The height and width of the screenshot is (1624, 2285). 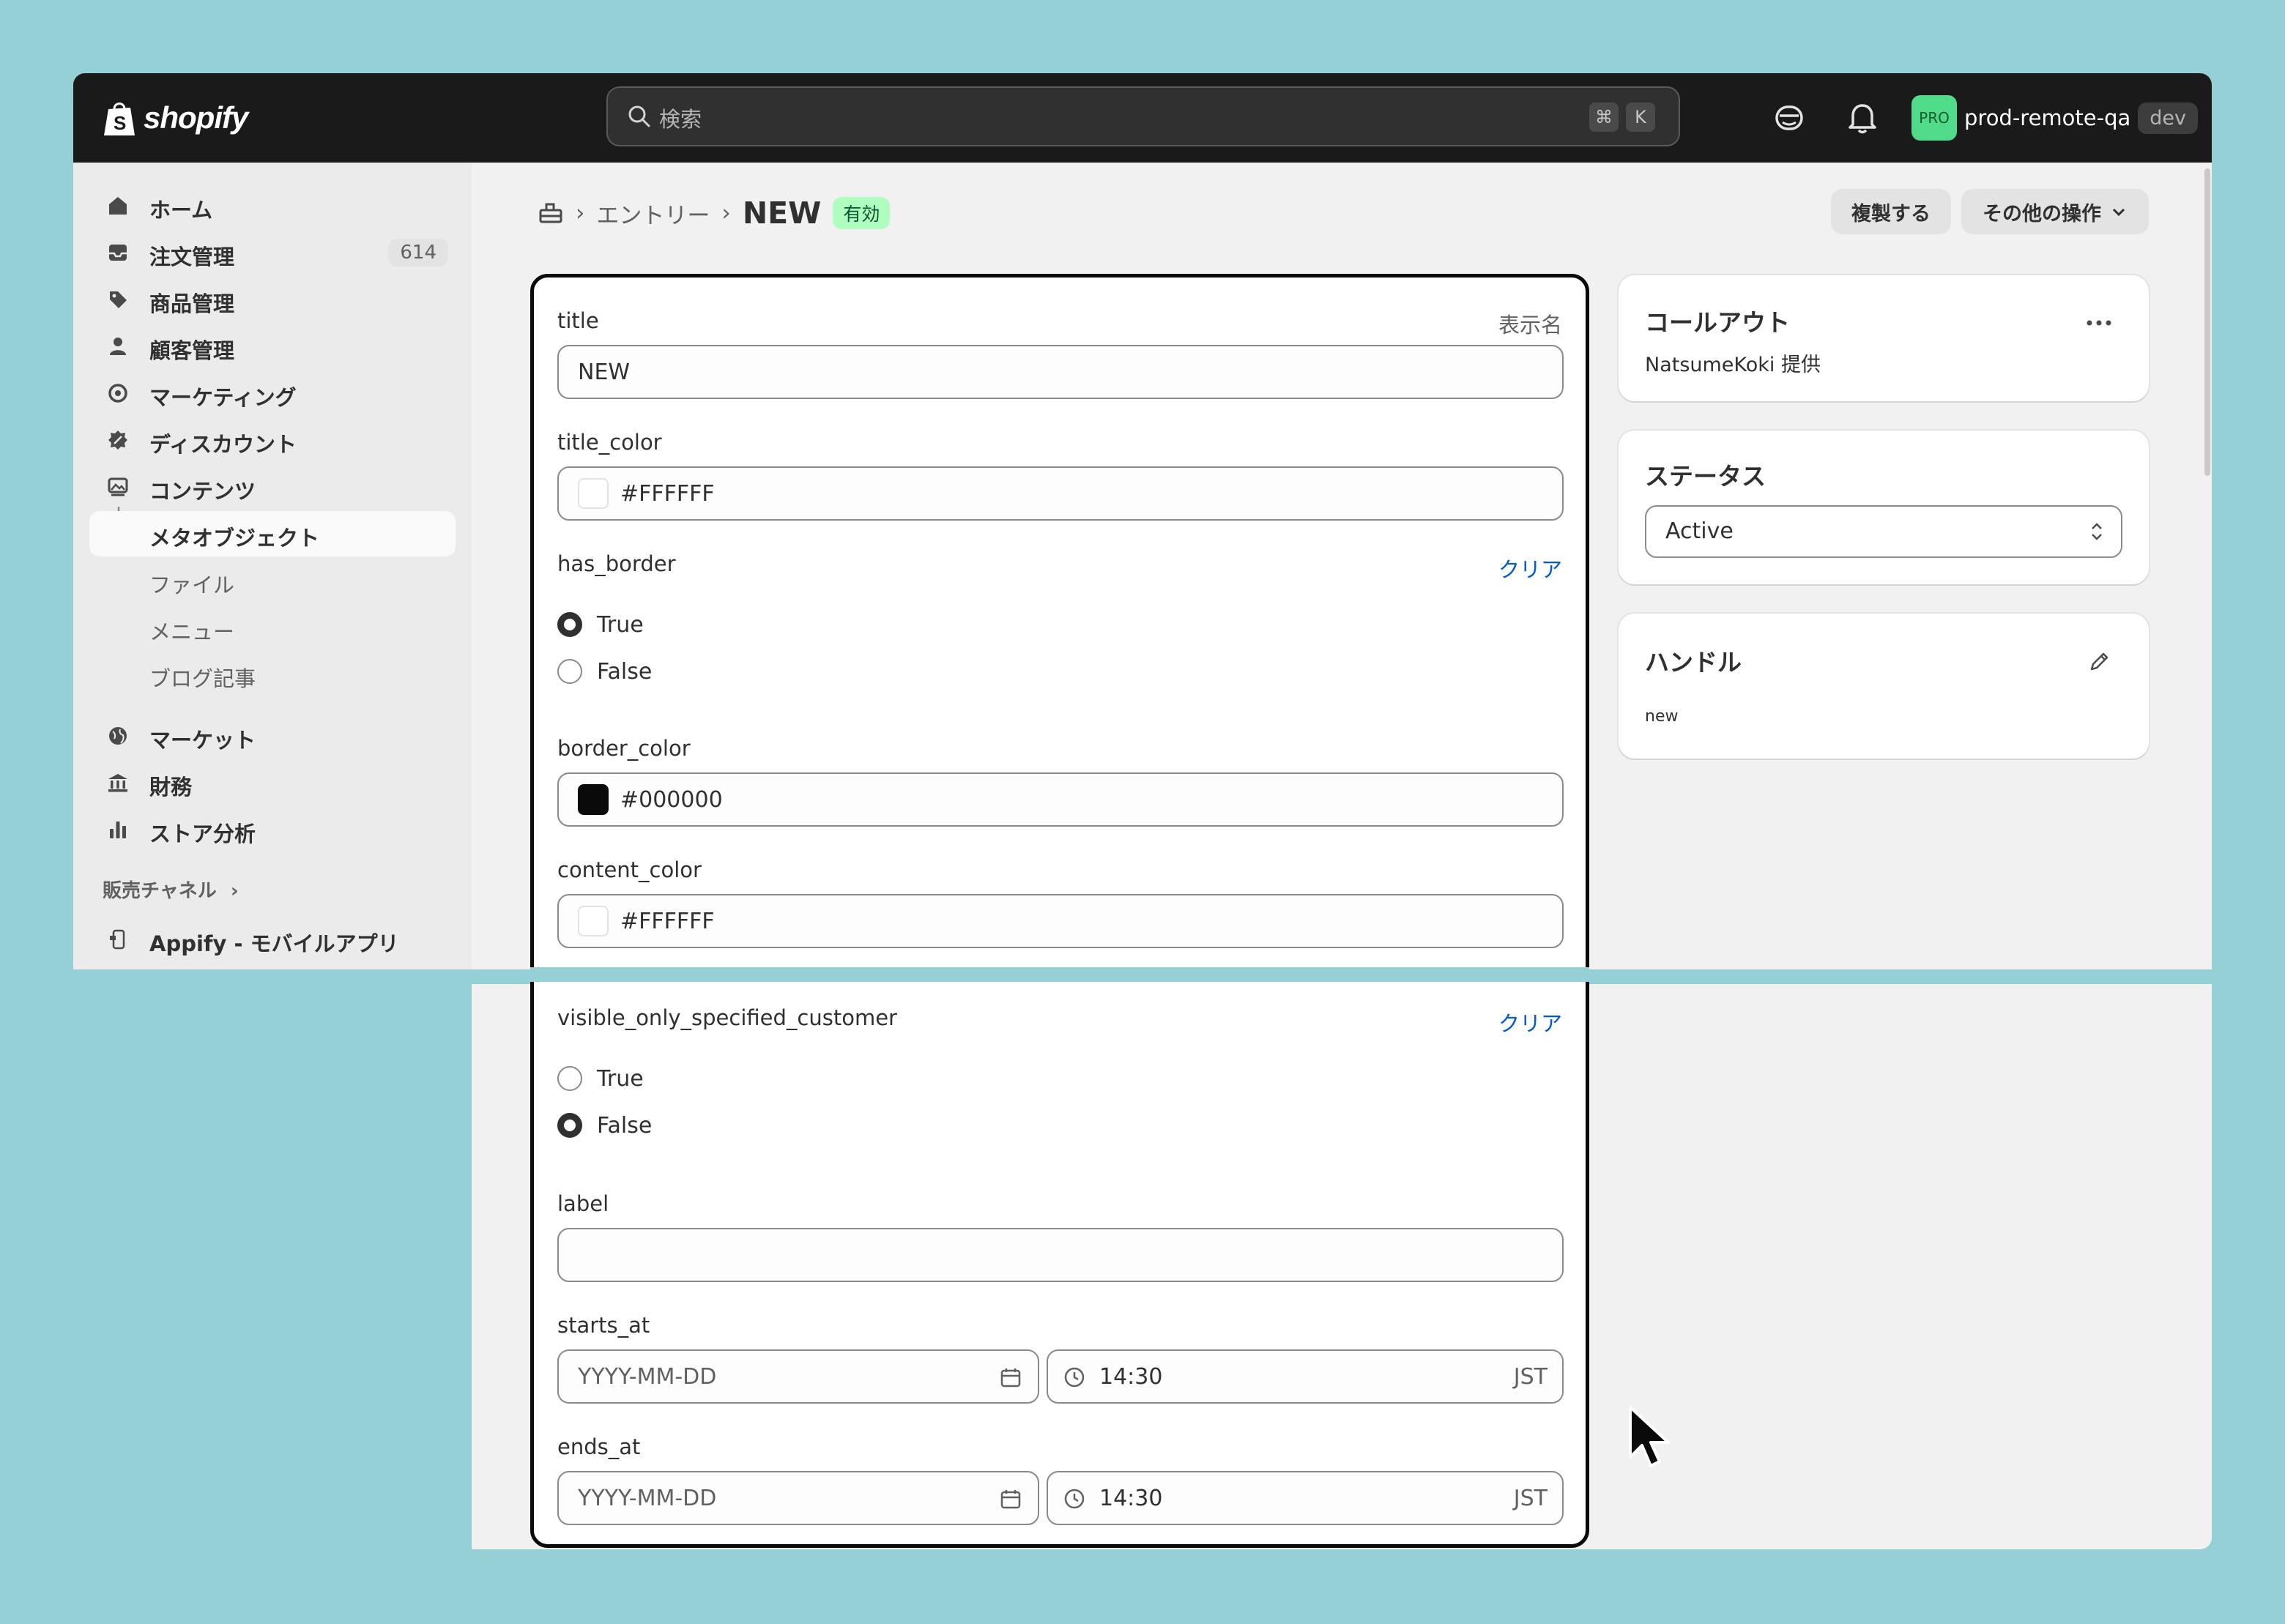 I want to click on handle-value: new, so click(x=1662, y=716).